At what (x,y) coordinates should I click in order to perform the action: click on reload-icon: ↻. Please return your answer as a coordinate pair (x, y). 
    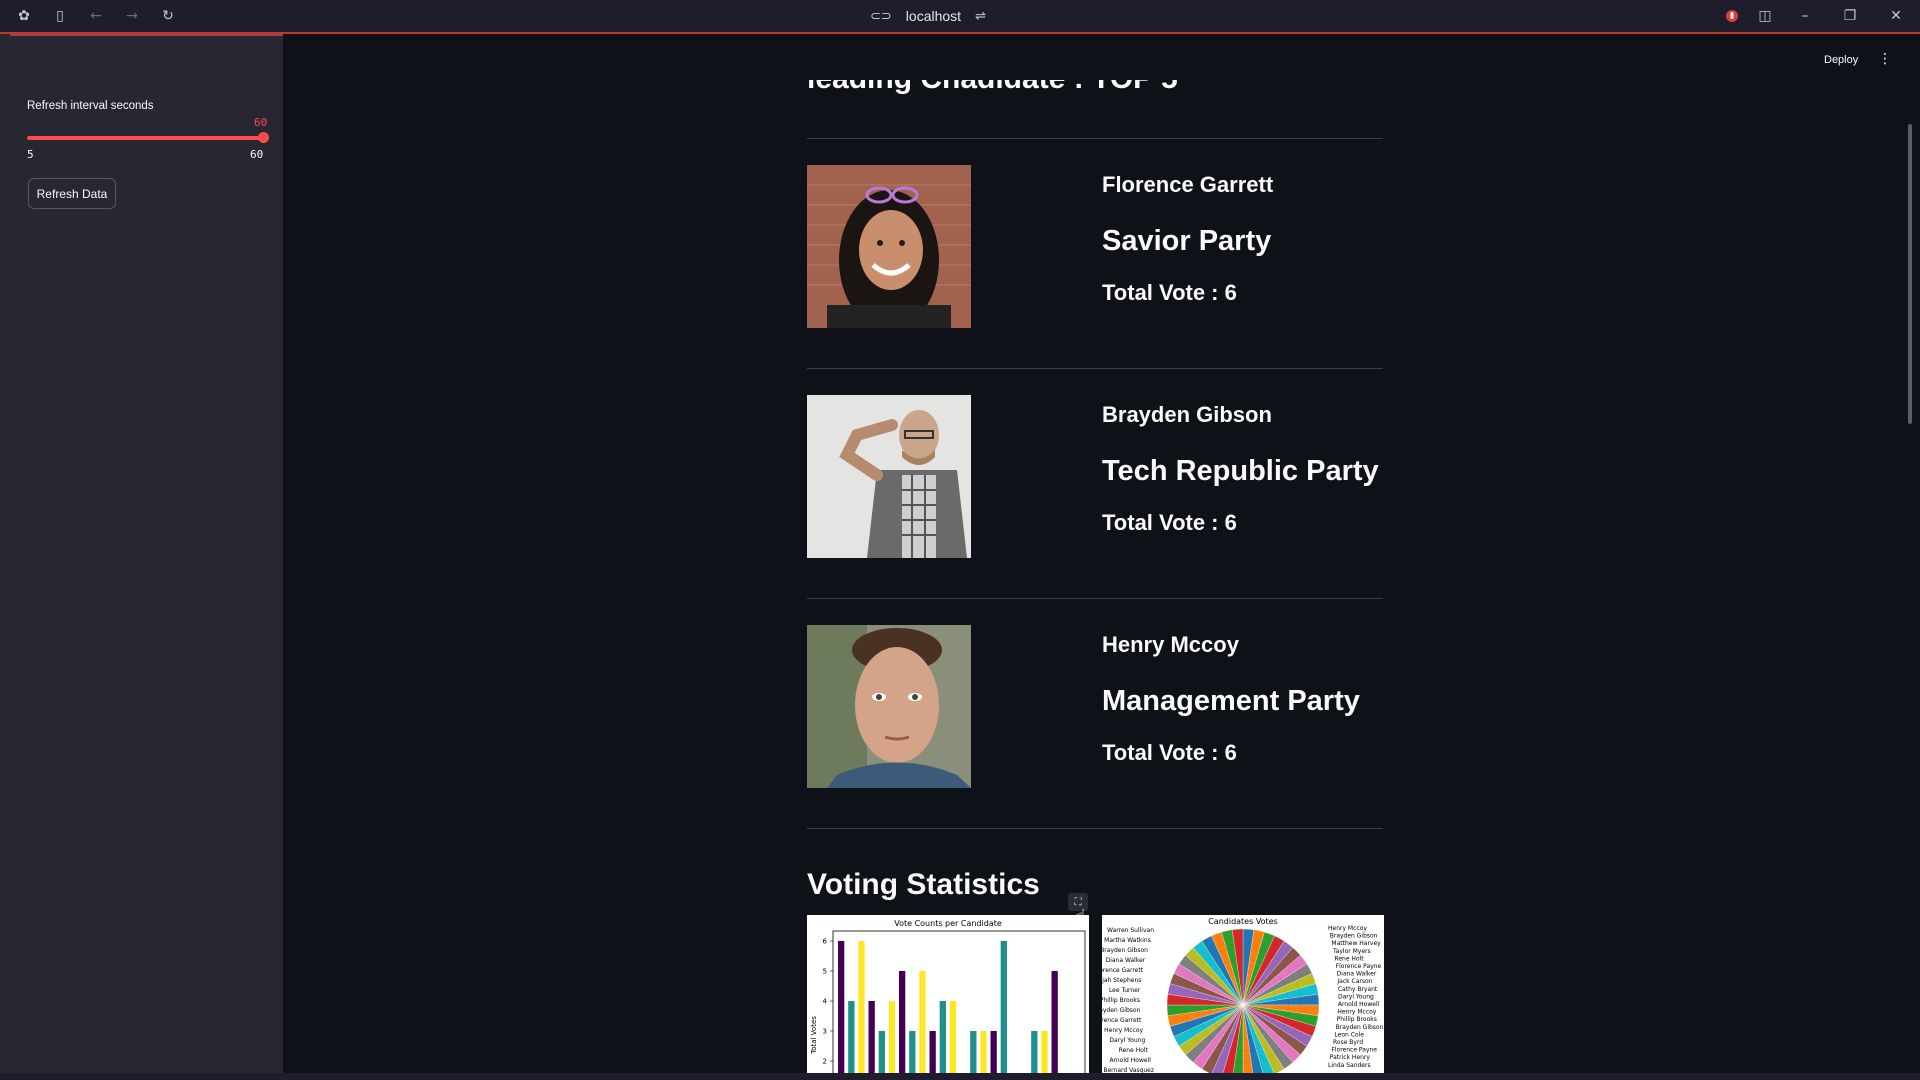
    Looking at the image, I should click on (168, 16).